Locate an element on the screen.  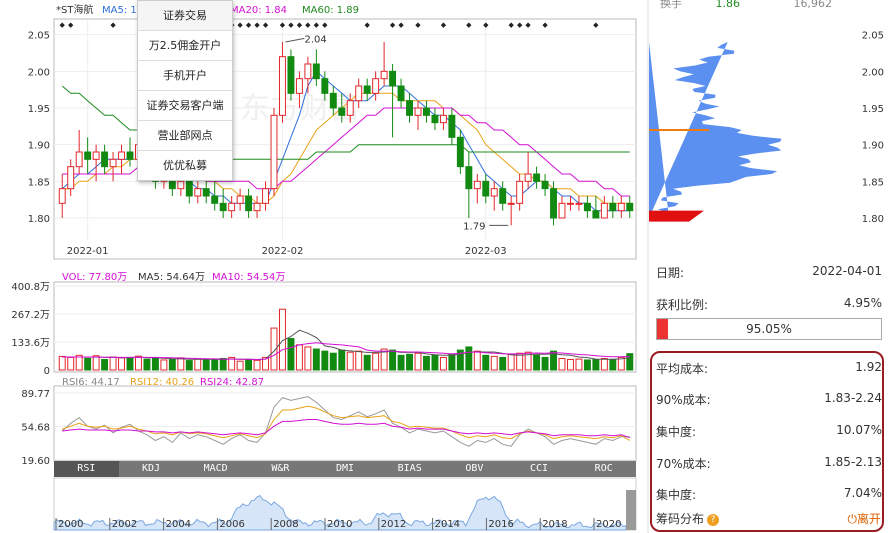
price-y-tick: 2.00 is located at coordinates (39, 72).